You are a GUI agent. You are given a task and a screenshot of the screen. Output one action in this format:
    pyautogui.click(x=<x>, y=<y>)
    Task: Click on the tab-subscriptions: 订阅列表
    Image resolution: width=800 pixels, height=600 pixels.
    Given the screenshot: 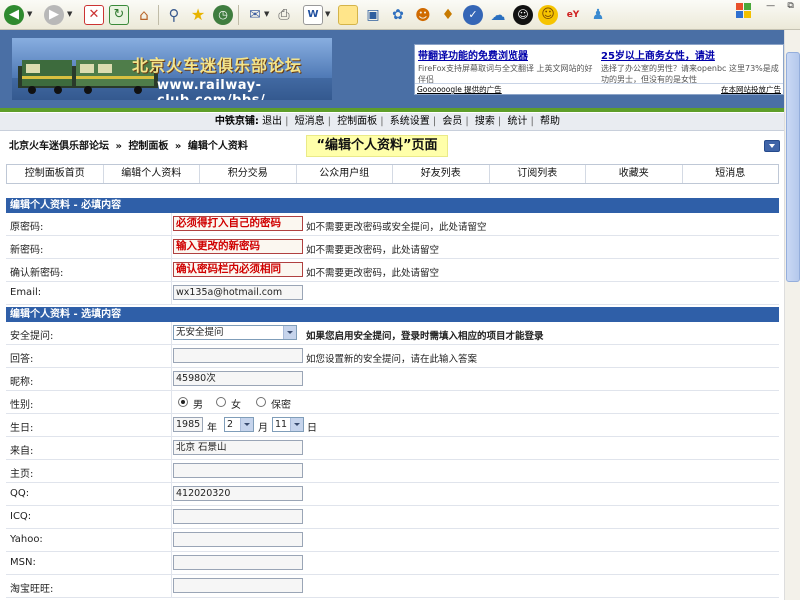 What is the action you would take?
    pyautogui.click(x=538, y=174)
    